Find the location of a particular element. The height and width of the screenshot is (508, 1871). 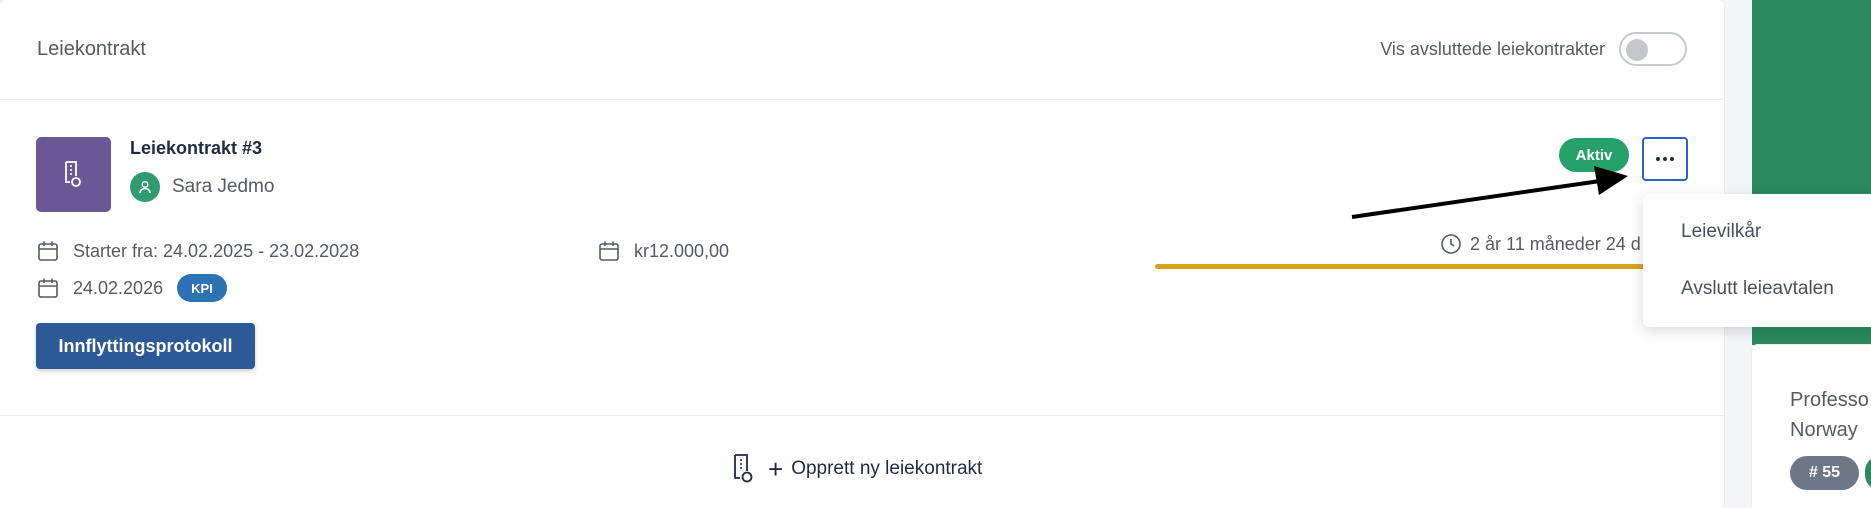

remaining-time: 2 år 11 måneder 24 d is located at coordinates (1540, 244).